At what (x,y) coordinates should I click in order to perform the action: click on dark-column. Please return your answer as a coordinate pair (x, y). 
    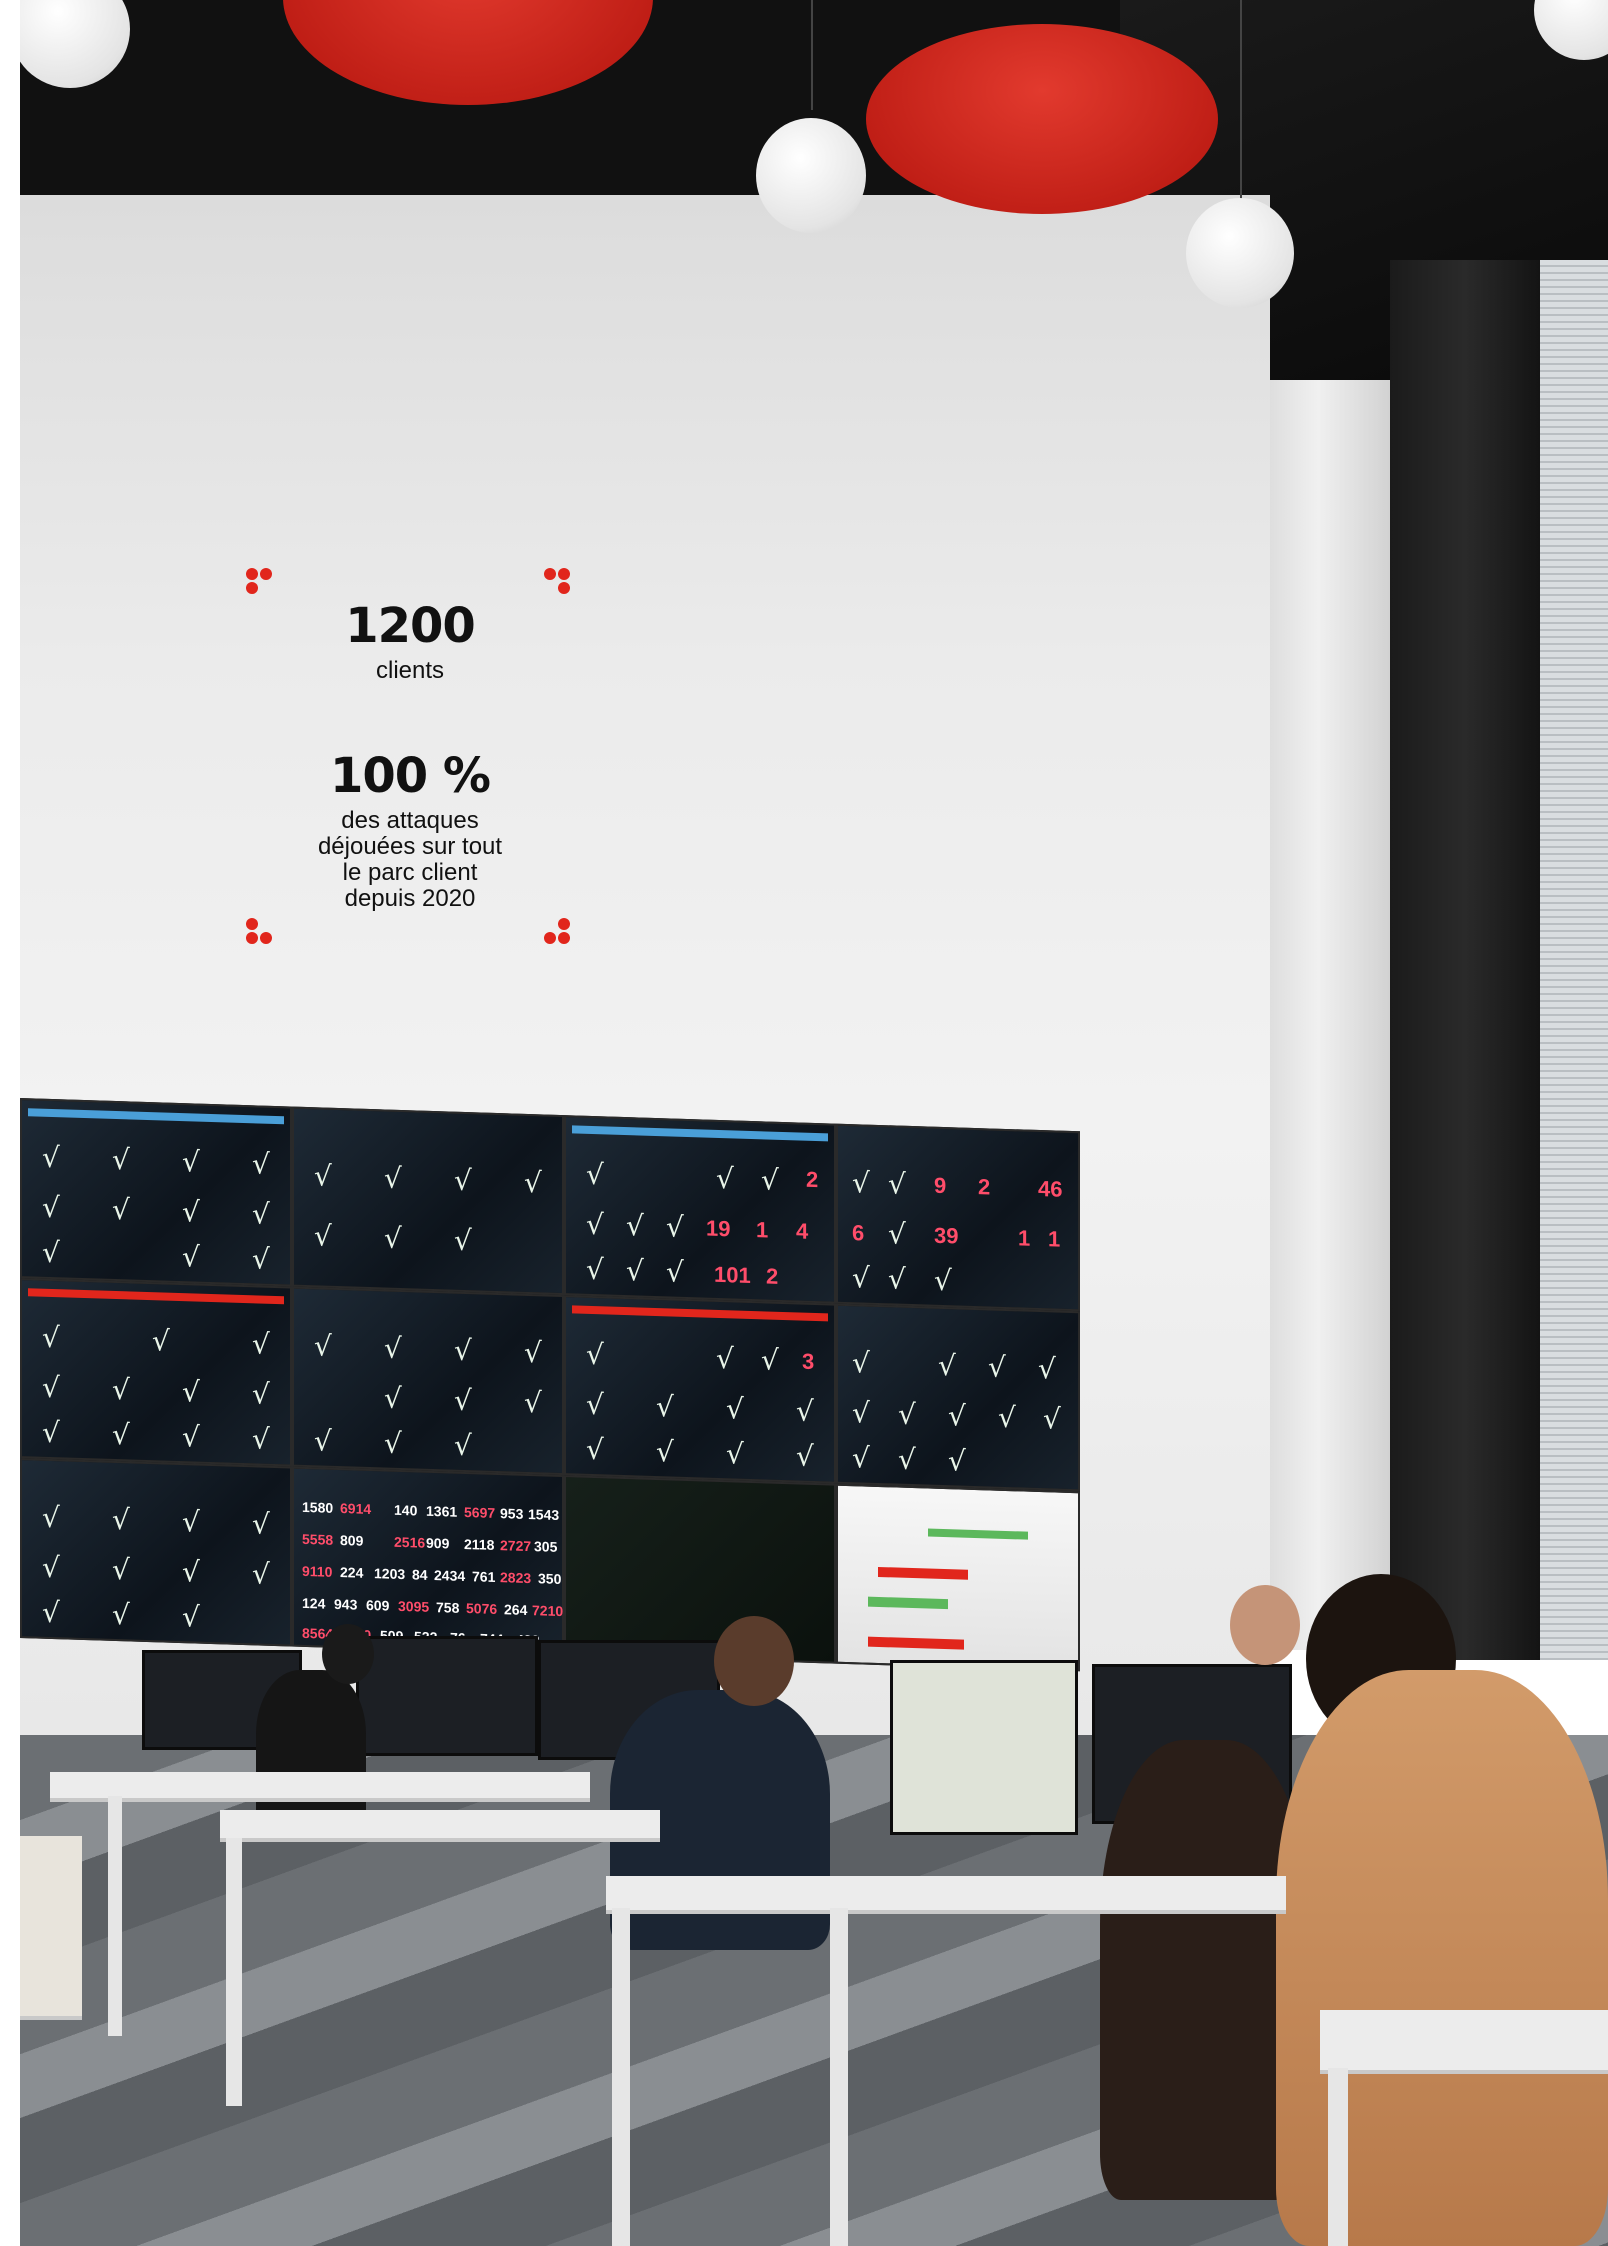
    Looking at the image, I should click on (1465, 960).